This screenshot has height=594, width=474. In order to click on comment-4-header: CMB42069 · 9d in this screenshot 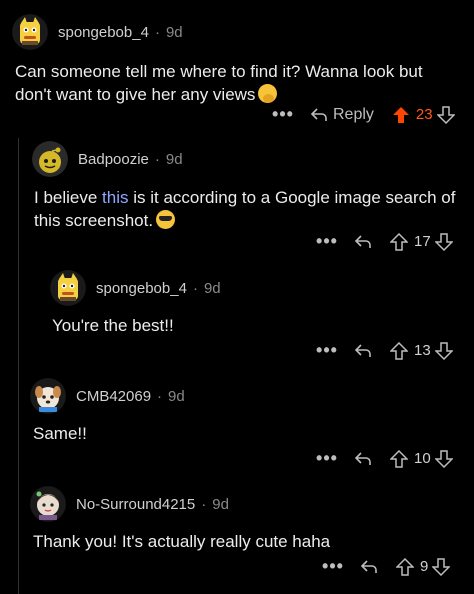, I will do `click(107, 396)`.